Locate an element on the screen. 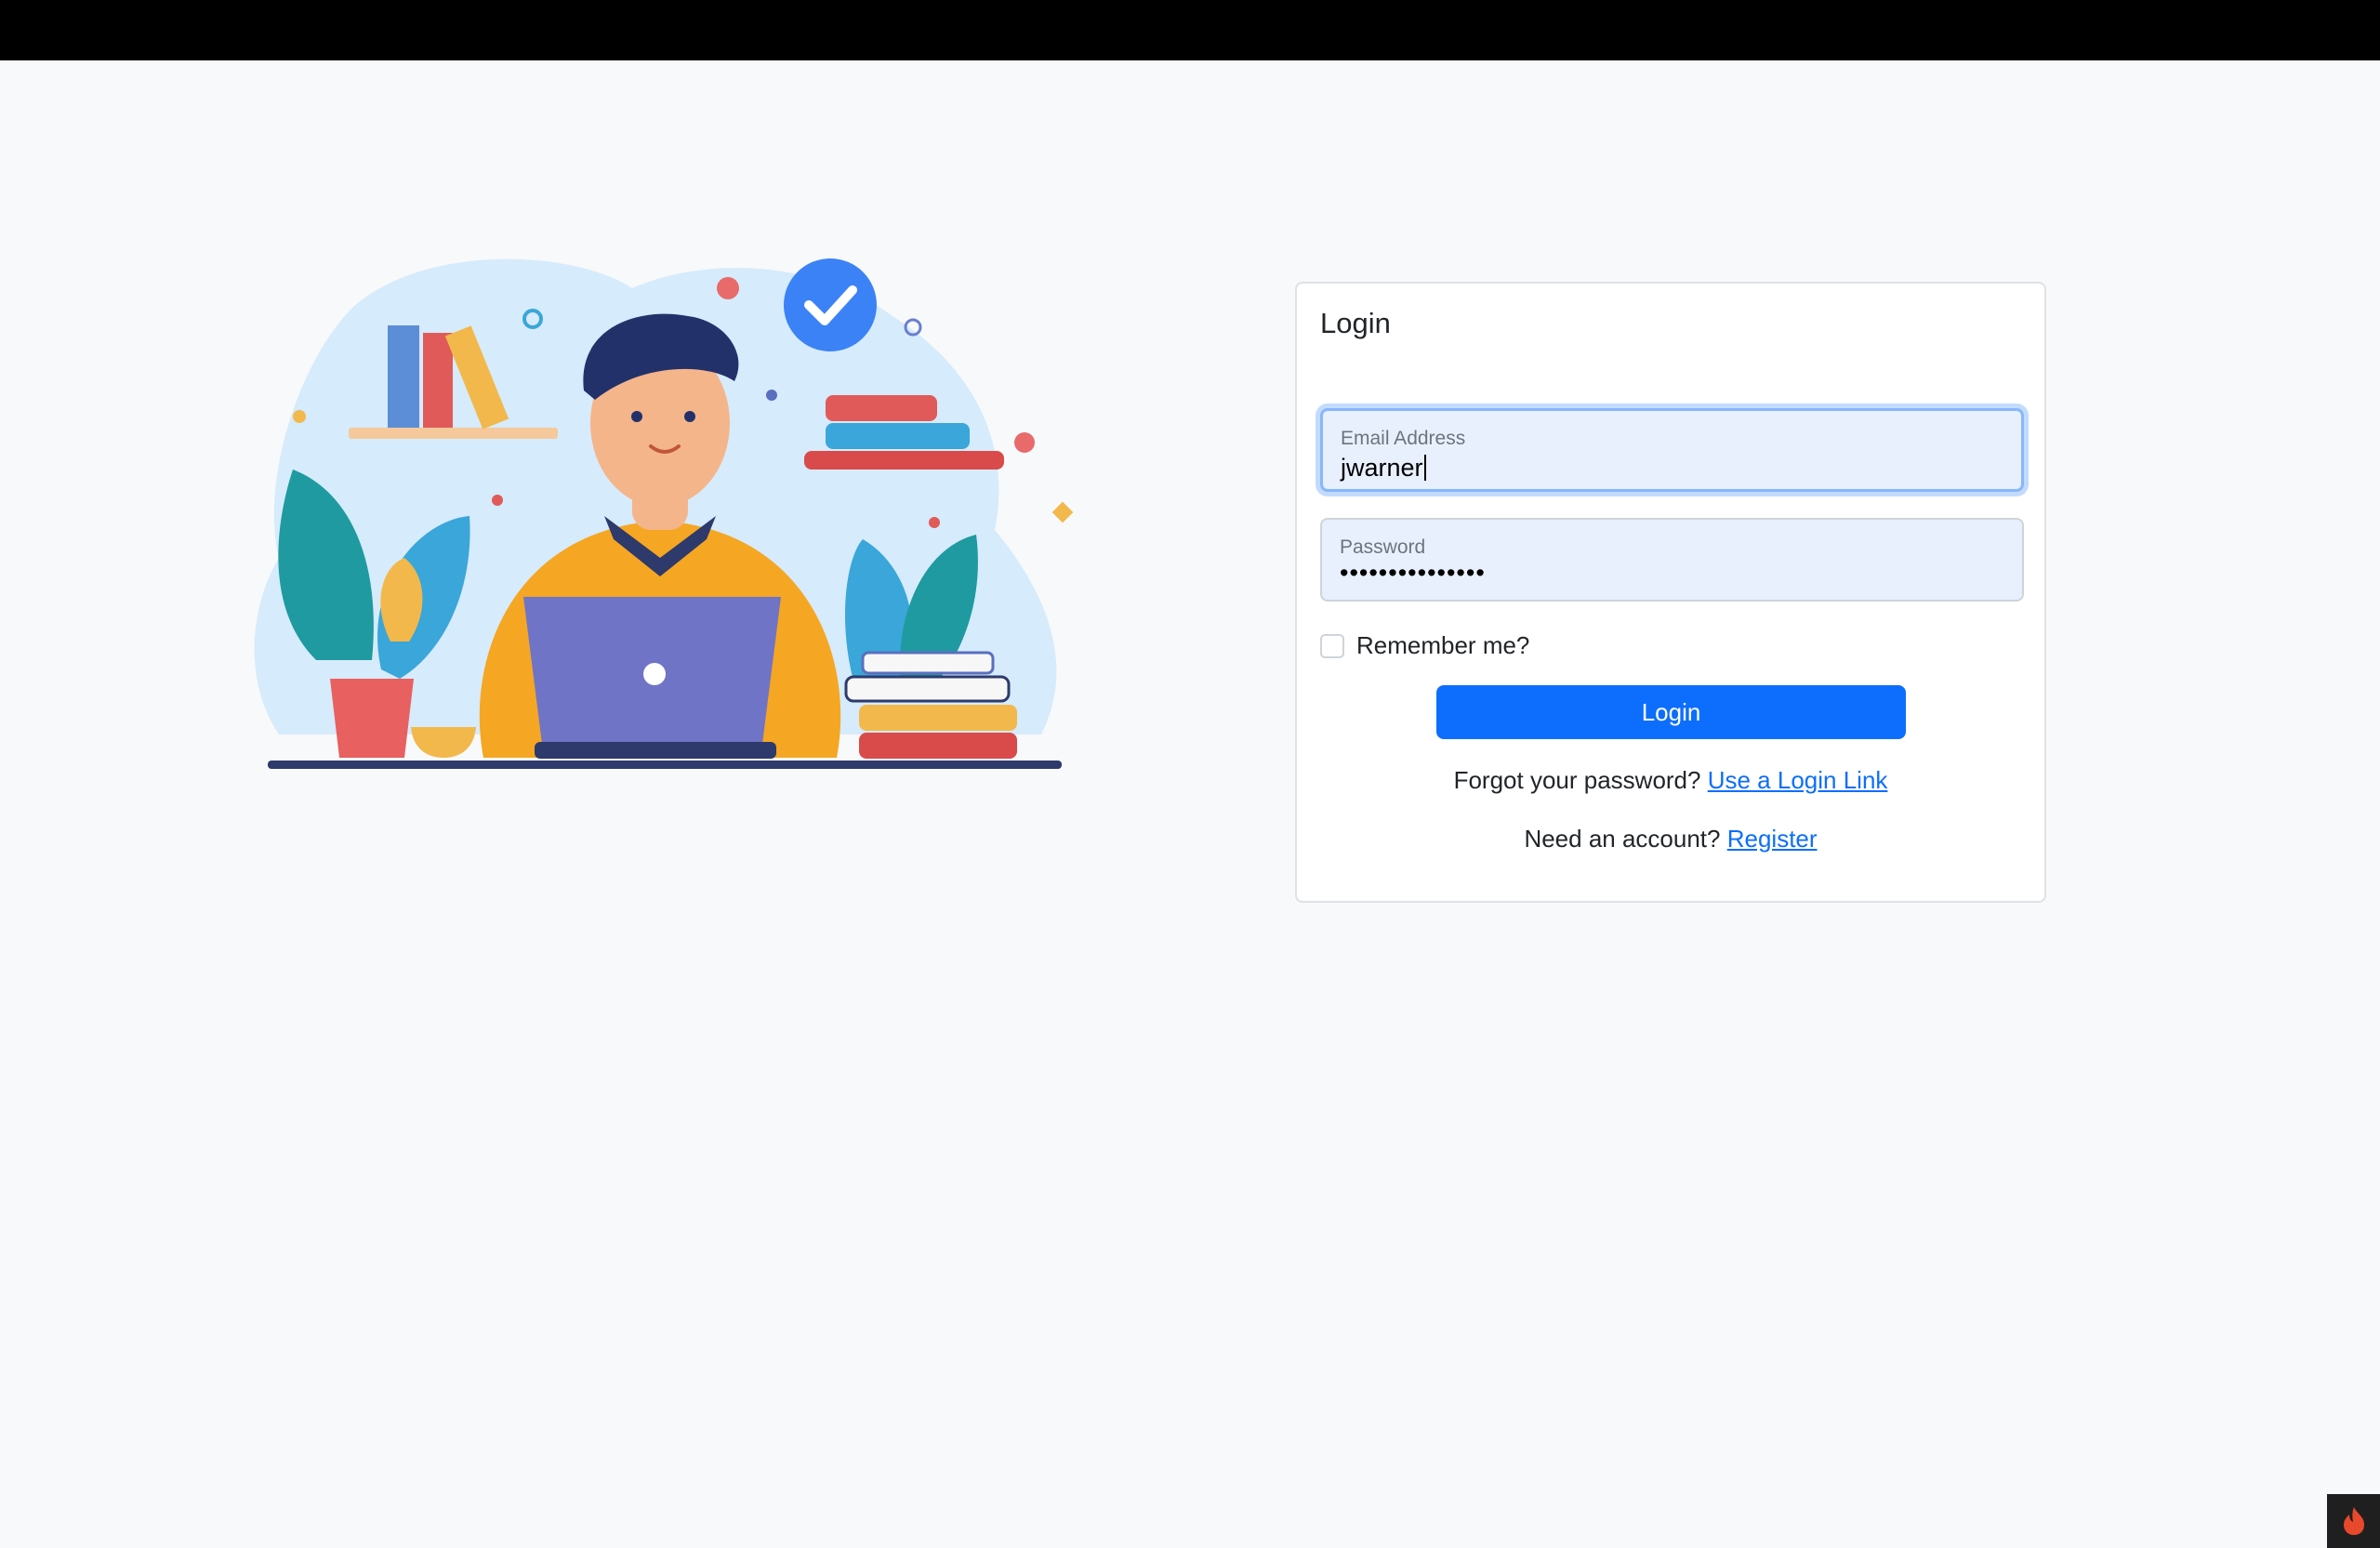 The height and width of the screenshot is (1548, 2380). password-input: ••••••••••••••• is located at coordinates (1665, 573).